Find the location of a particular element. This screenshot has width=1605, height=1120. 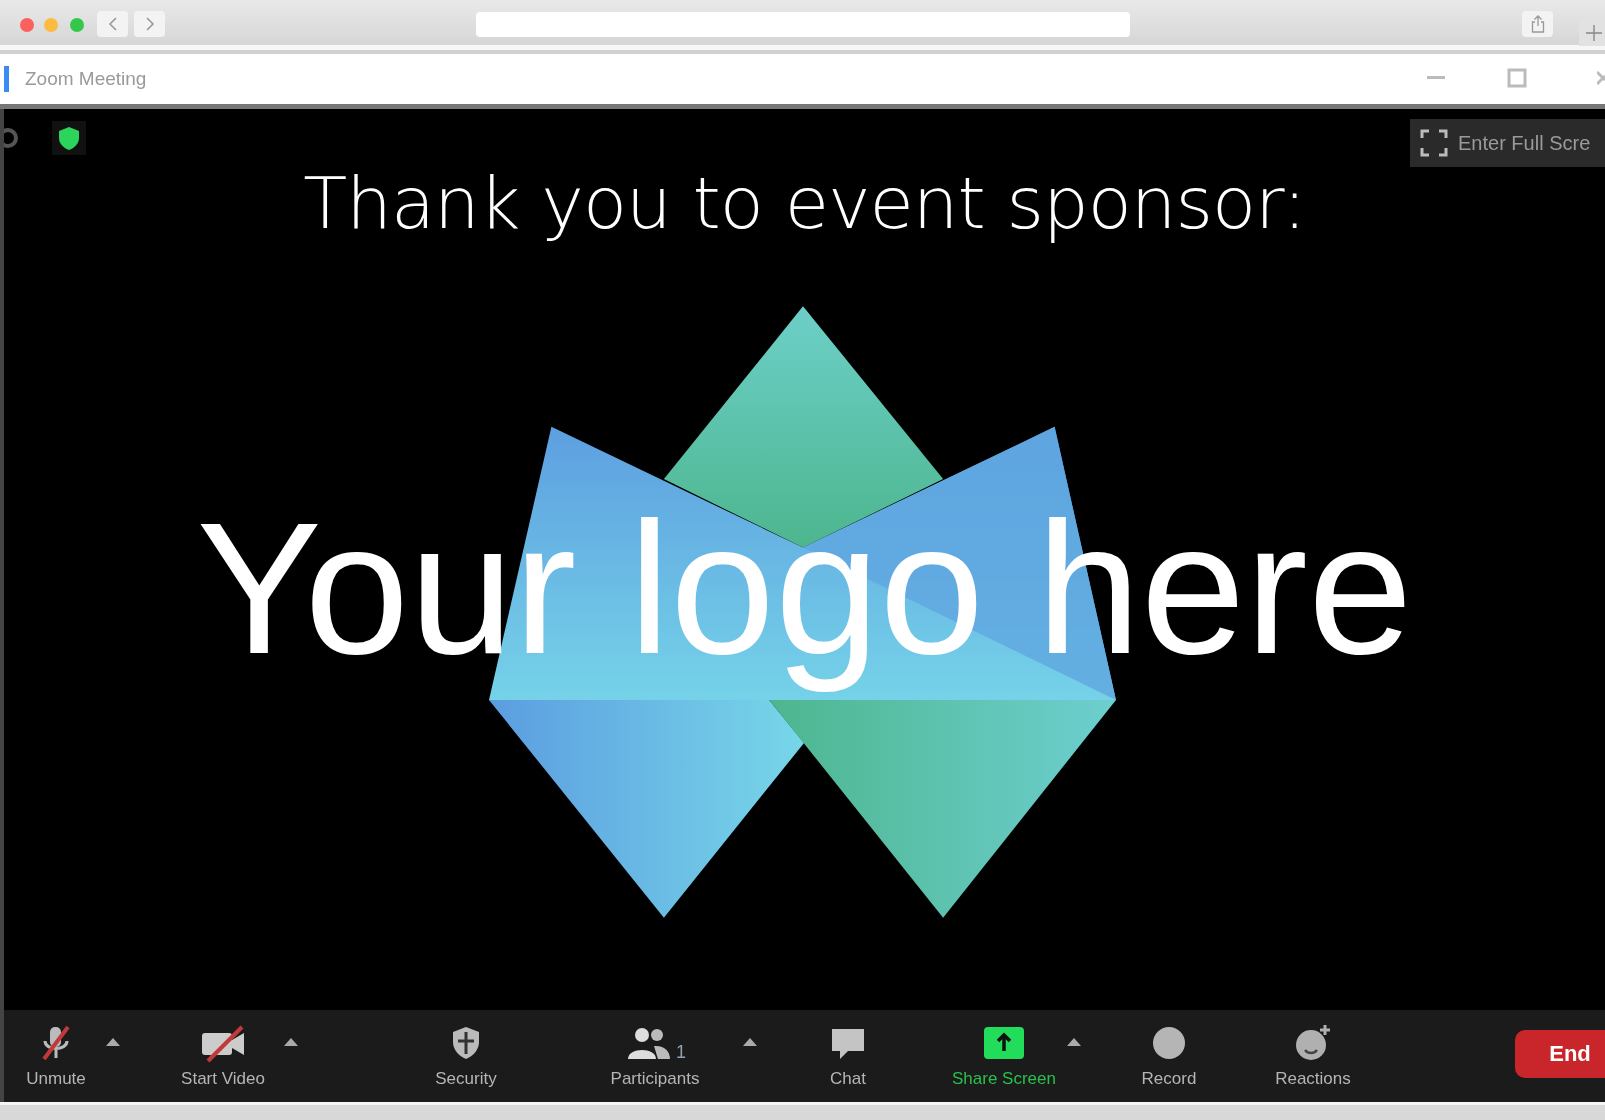

toolbar-button: Start Video is located at coordinates (223, 1056).